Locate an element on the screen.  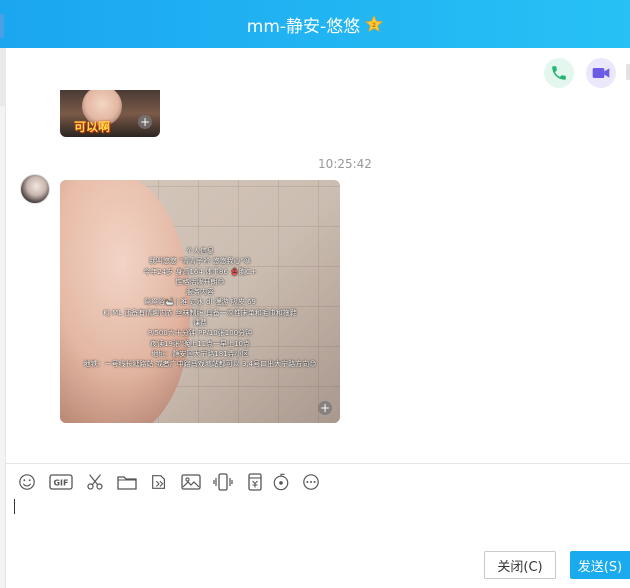
phone-icon is located at coordinates (559, 73).